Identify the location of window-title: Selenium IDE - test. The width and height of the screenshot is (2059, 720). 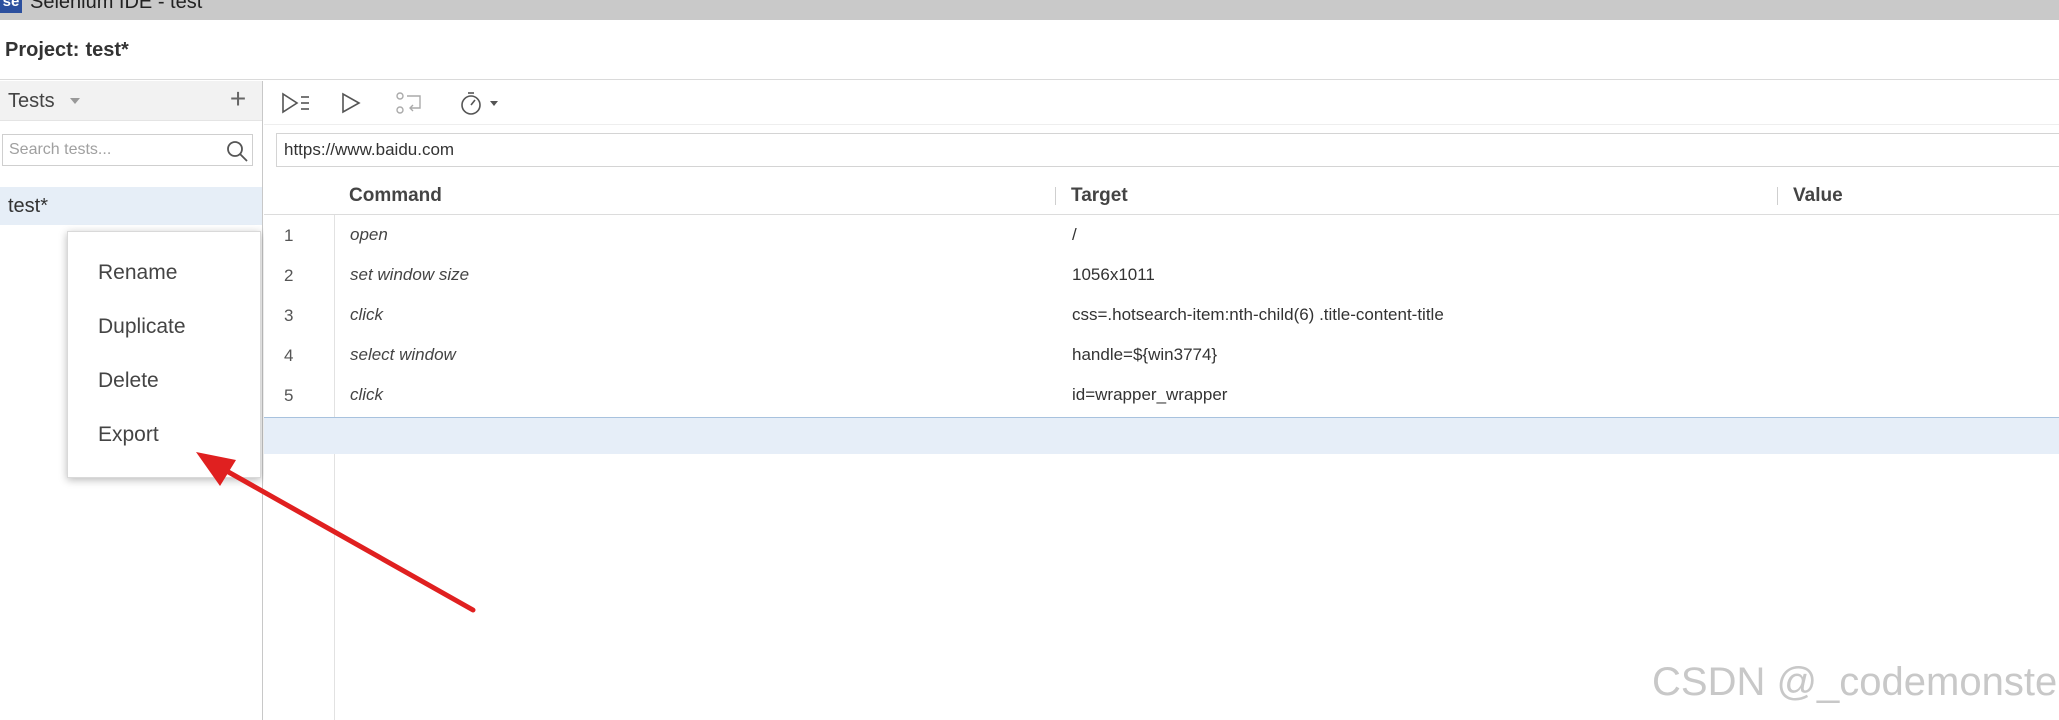
(116, 6).